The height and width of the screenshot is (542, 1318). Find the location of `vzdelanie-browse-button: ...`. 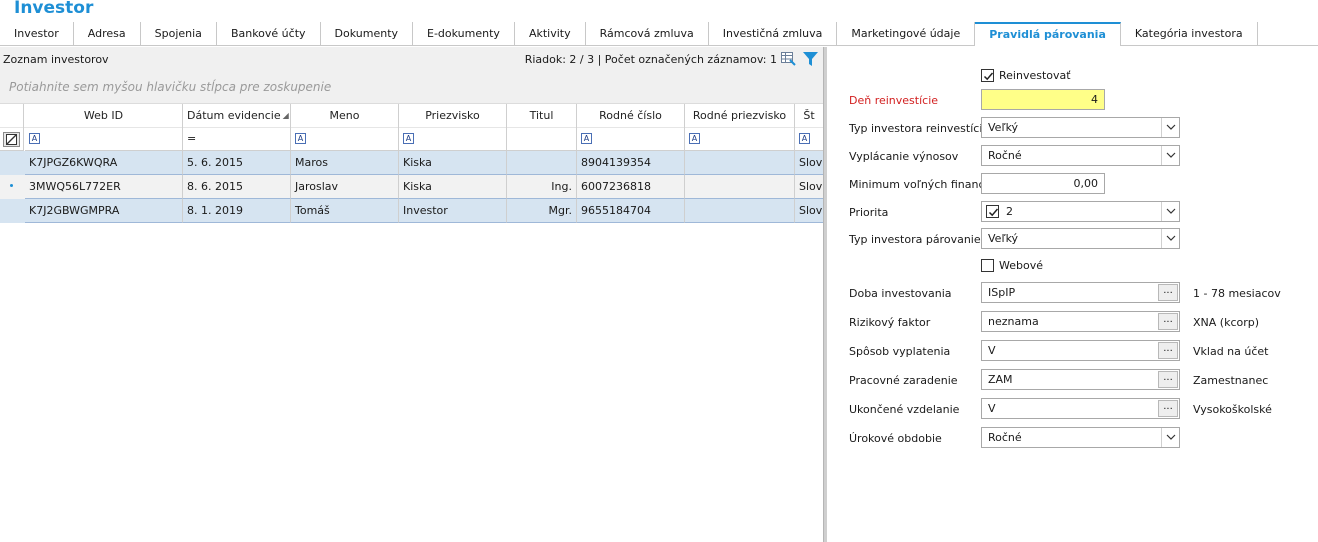

vzdelanie-browse-button: ... is located at coordinates (1168, 408).